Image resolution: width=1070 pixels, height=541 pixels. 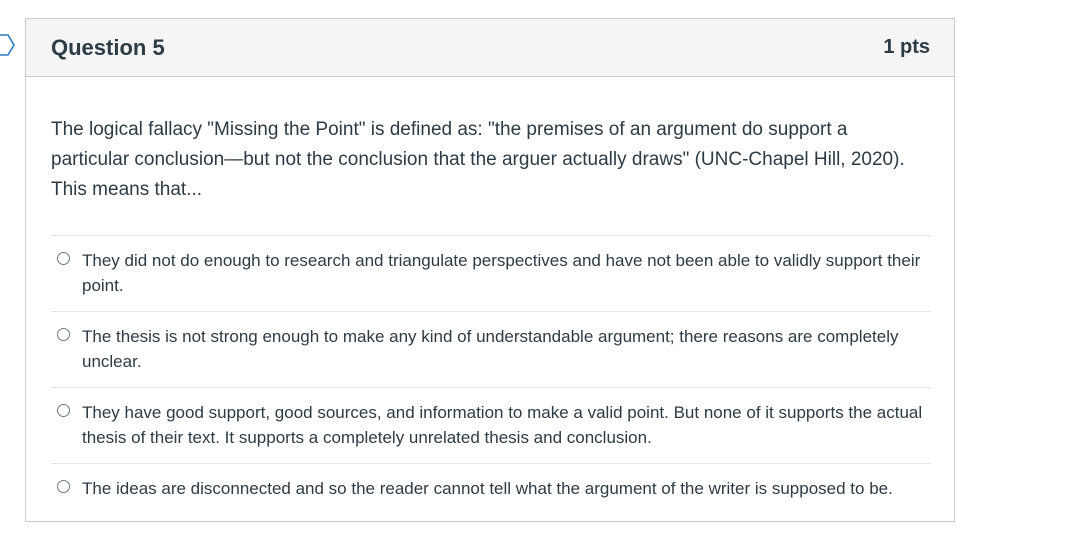 What do you see at coordinates (8, 45) in the screenshot?
I see `question-flag-icon` at bounding box center [8, 45].